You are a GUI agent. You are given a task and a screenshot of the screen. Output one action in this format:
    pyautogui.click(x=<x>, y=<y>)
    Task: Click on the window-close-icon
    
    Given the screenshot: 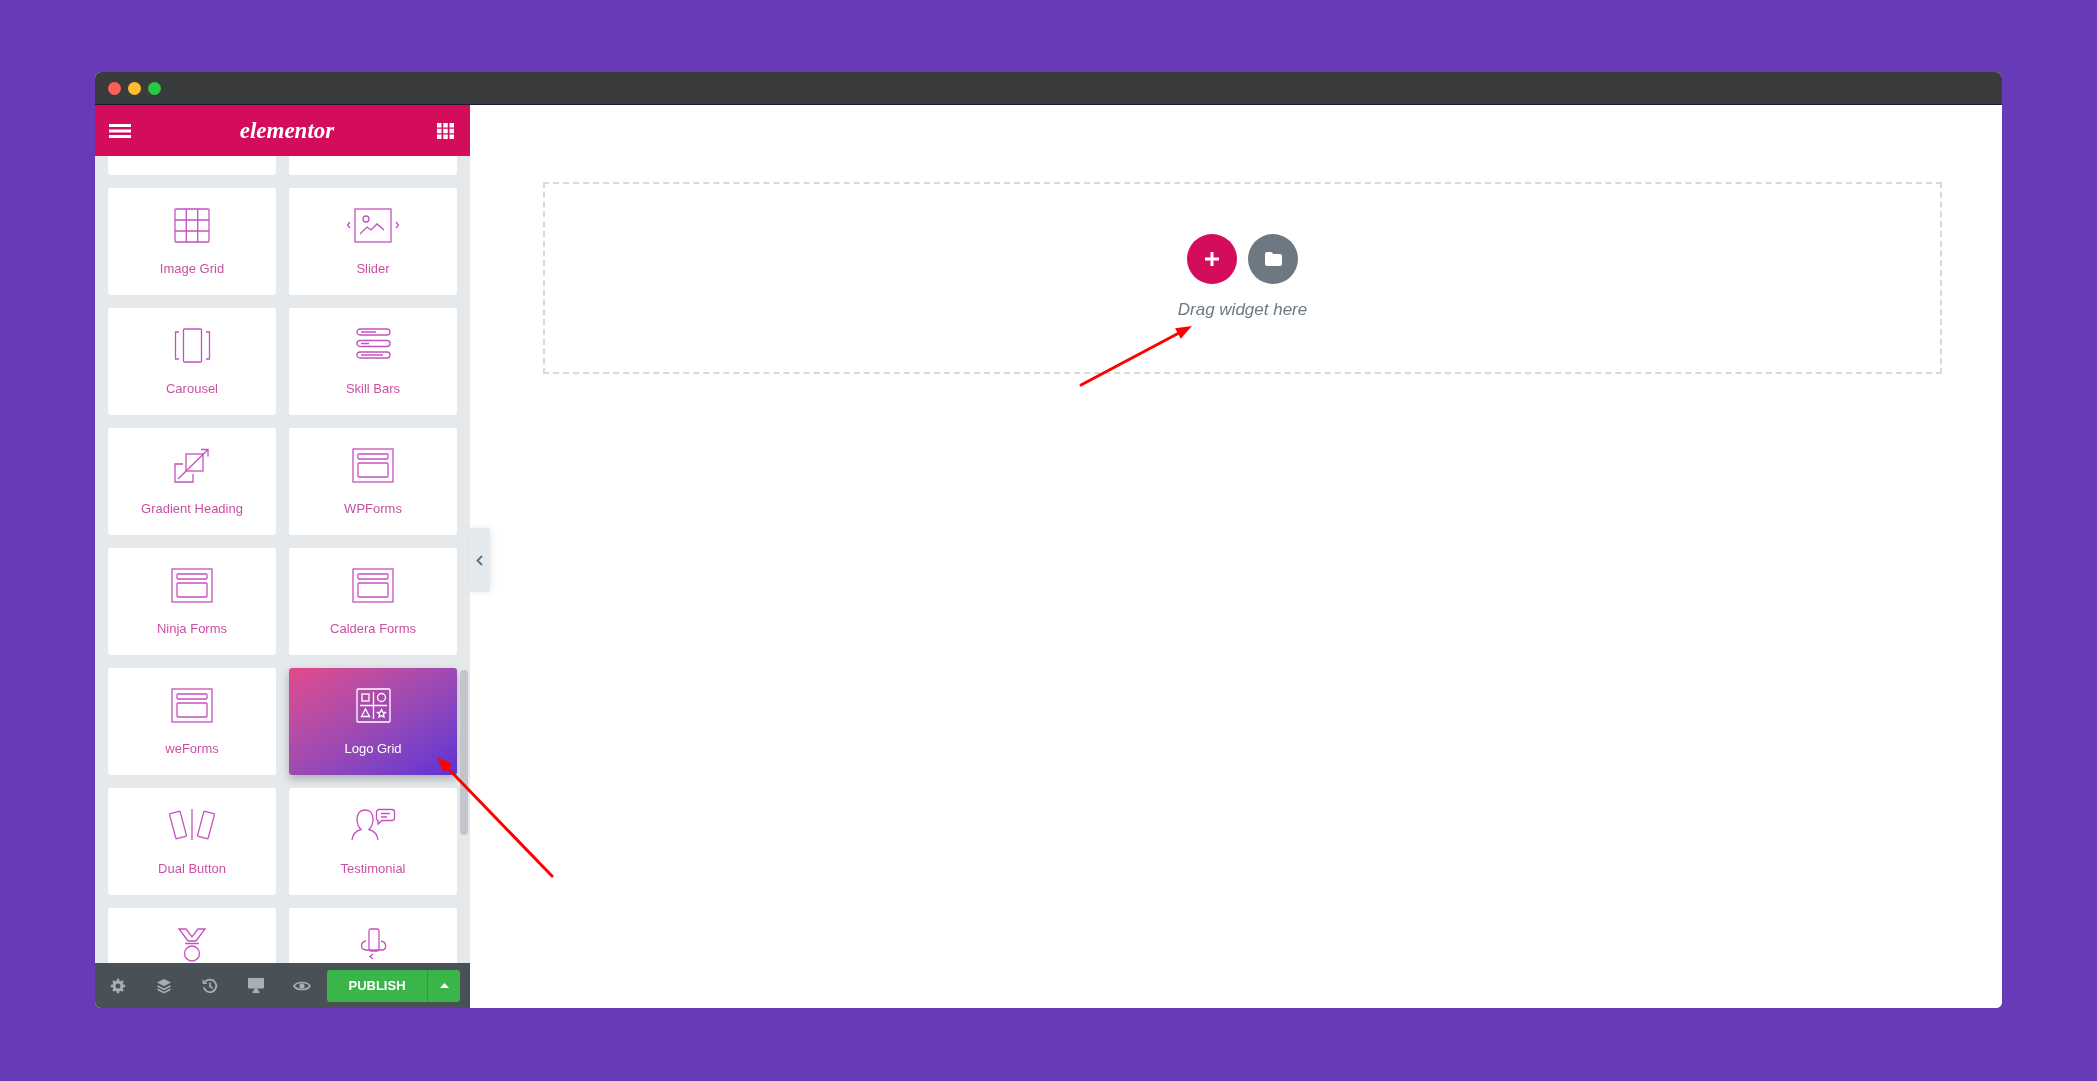 What is the action you would take?
    pyautogui.click(x=114, y=88)
    